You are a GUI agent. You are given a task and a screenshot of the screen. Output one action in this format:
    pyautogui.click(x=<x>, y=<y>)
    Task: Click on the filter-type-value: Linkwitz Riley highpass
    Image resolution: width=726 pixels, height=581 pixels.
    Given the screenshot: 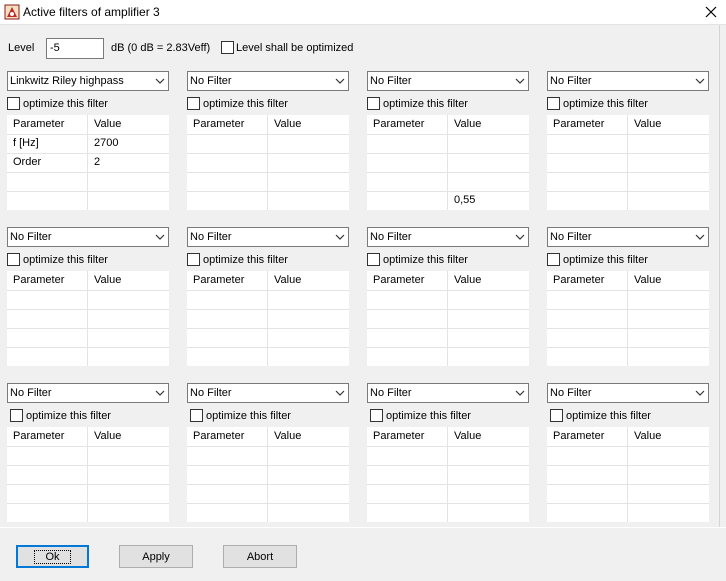 What is the action you would take?
    pyautogui.click(x=67, y=81)
    